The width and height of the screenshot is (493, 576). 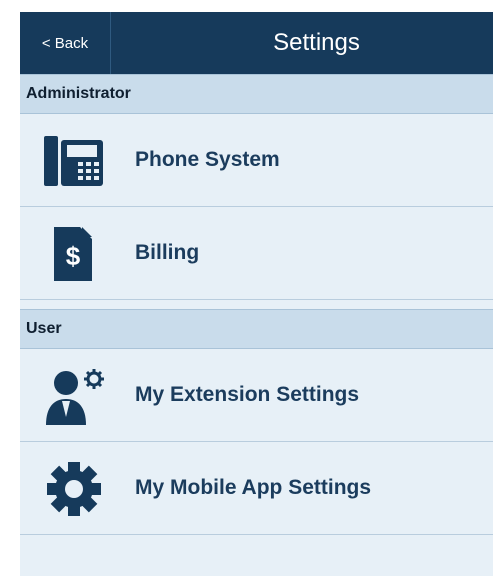 What do you see at coordinates (256, 329) in the screenshot?
I see `section-header-user: User` at bounding box center [256, 329].